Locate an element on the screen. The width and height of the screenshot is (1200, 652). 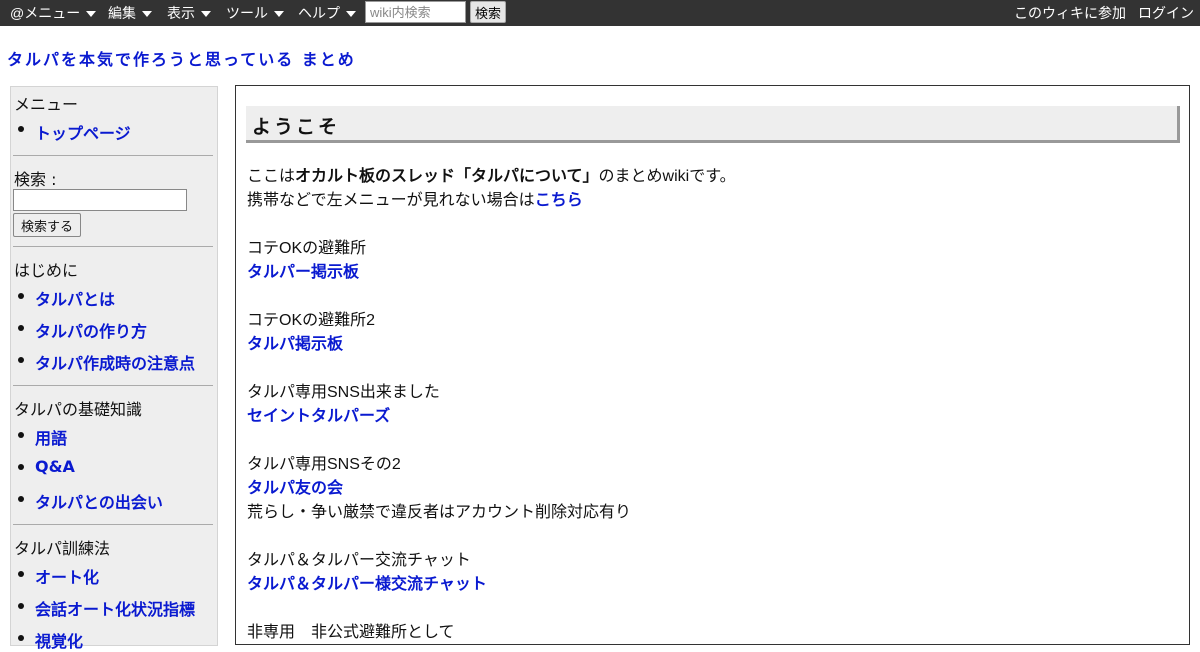
at-menu-dropdown: @メニュー is located at coordinates (53, 13).